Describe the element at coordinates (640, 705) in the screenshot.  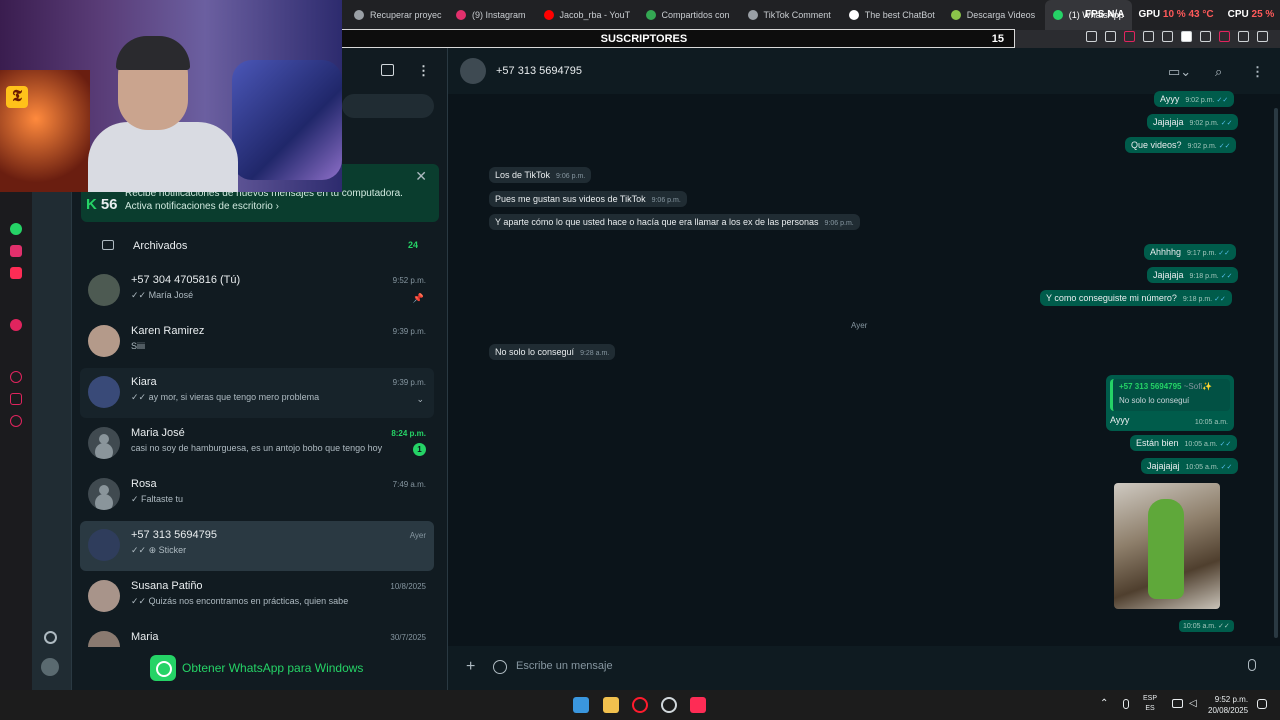
I see `opera-icon` at that location.